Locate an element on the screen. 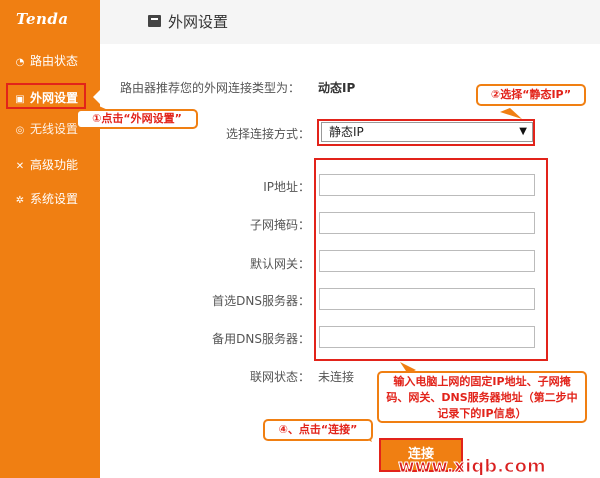 The image size is (600, 478). watermark: www.xiqb.com is located at coordinates (472, 467).